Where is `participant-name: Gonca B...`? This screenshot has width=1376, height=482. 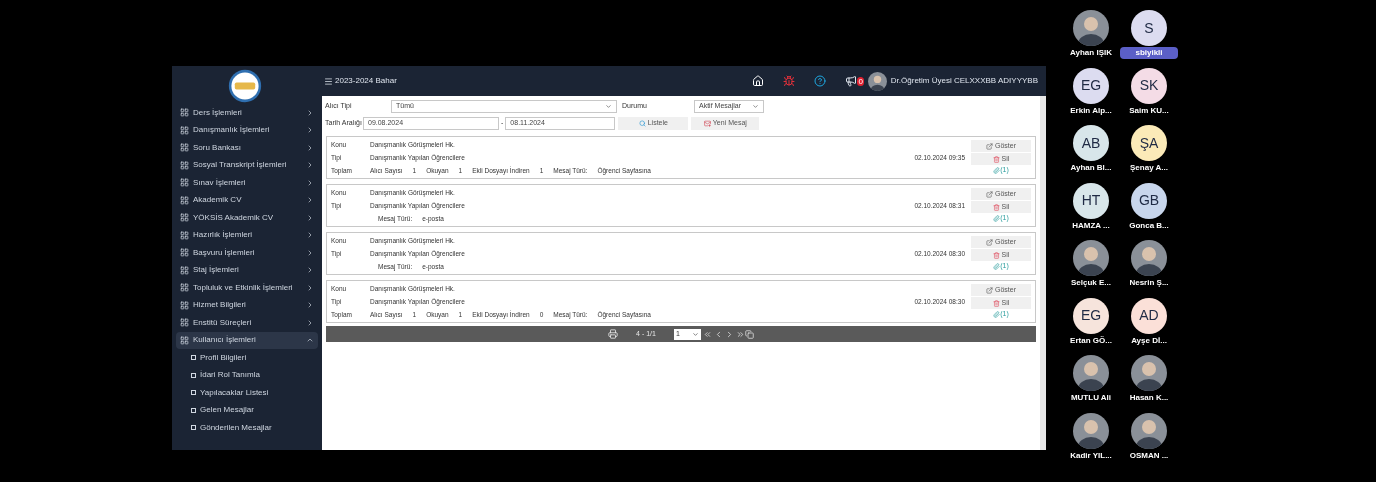 participant-name: Gonca B... is located at coordinates (1149, 225).